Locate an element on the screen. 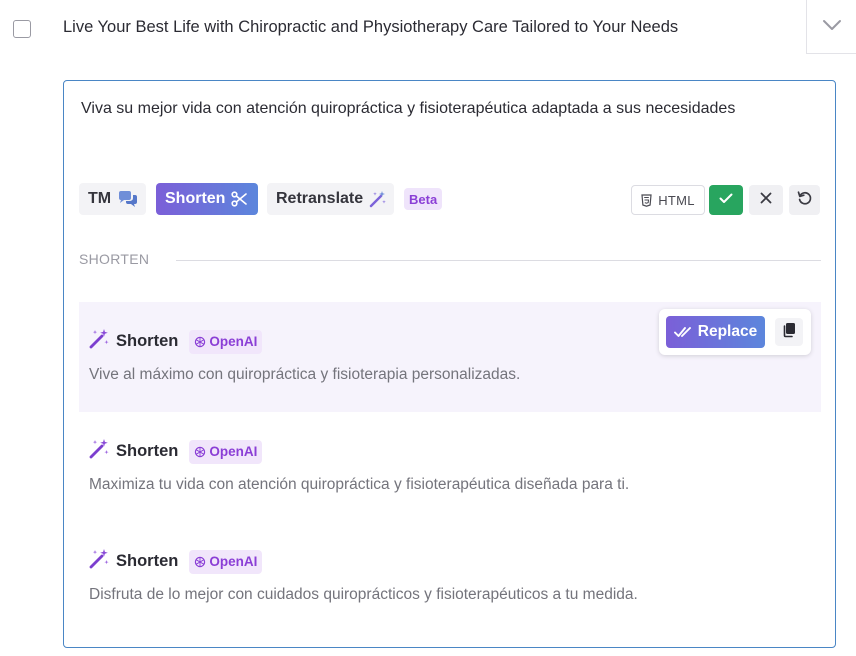 The height and width of the screenshot is (656, 856). chevron-down-icon is located at coordinates (832, 27).